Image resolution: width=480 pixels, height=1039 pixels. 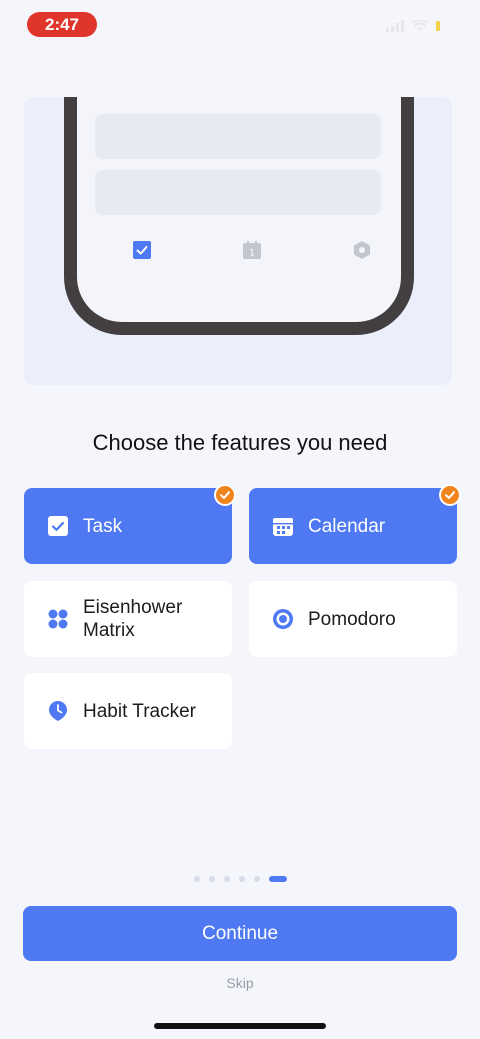 What do you see at coordinates (240, 983) in the screenshot?
I see `skip-link: Skip` at bounding box center [240, 983].